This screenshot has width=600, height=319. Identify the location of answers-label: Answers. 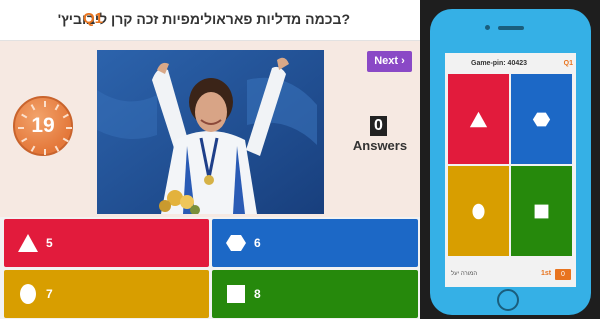
(380, 145).